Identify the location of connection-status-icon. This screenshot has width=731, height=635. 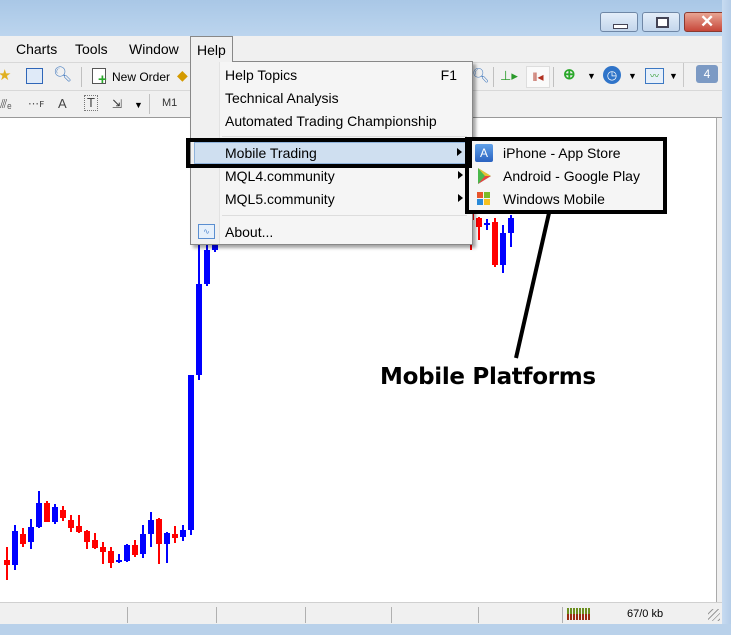
(579, 614).